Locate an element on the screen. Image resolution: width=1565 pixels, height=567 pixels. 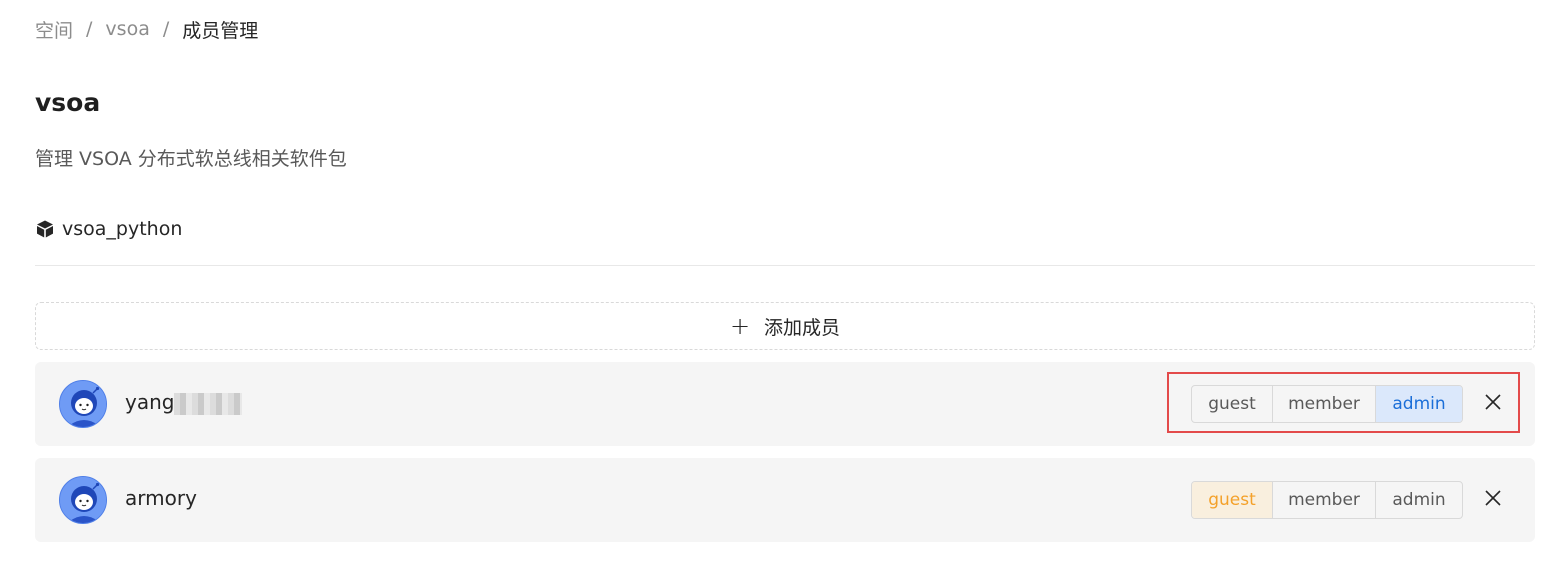
breadcrumb-item-space: 空间 is located at coordinates (54, 29).